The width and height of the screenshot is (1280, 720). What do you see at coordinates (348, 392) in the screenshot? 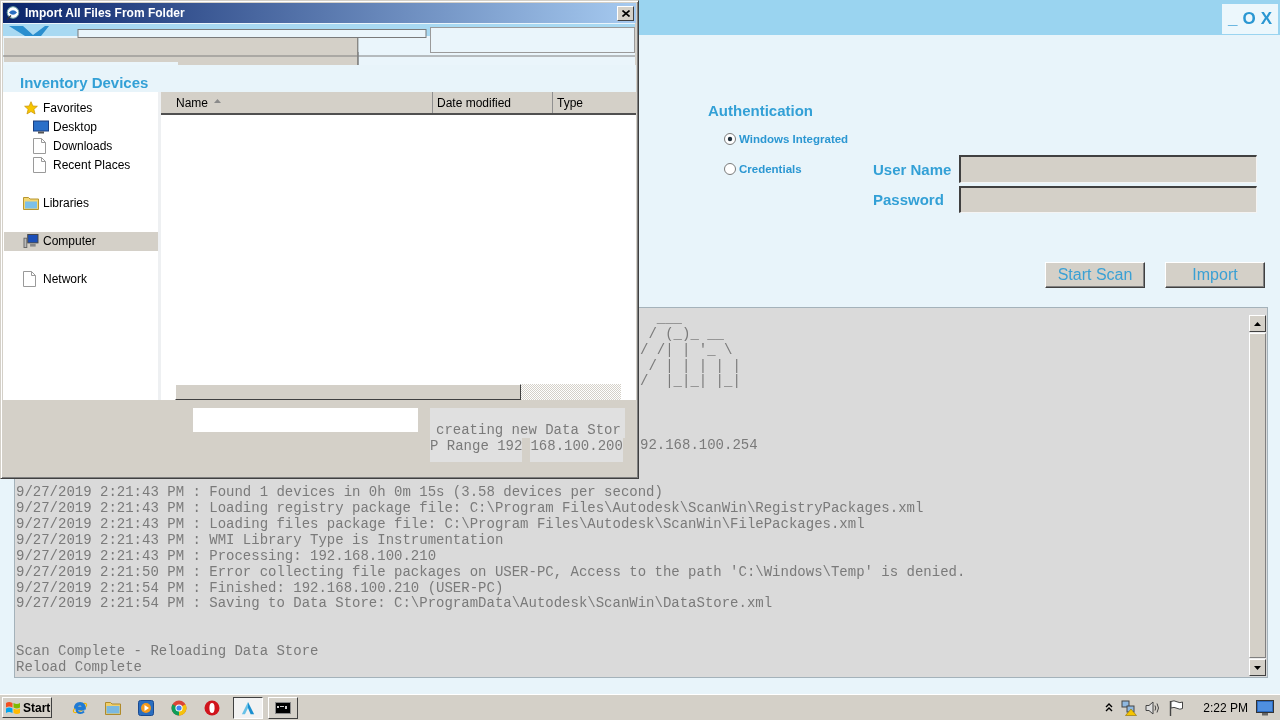
I see `scrollbar-thumb` at bounding box center [348, 392].